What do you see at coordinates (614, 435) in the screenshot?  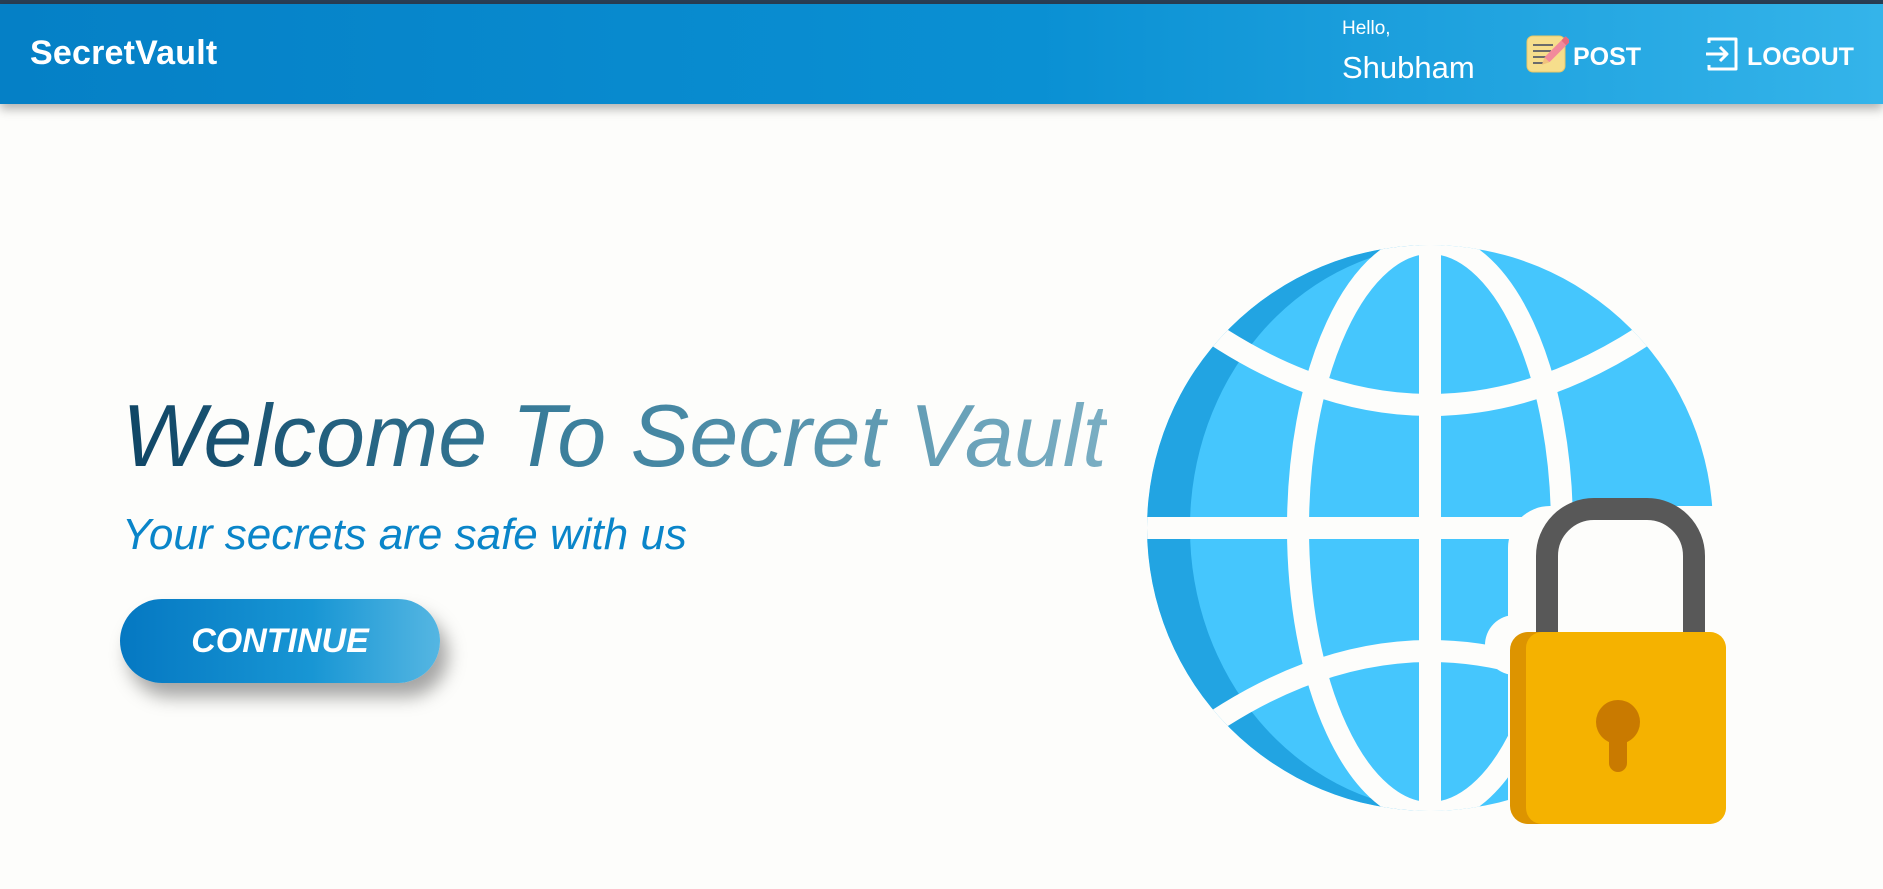 I see `hero-title: Welcome To Secret Vault` at bounding box center [614, 435].